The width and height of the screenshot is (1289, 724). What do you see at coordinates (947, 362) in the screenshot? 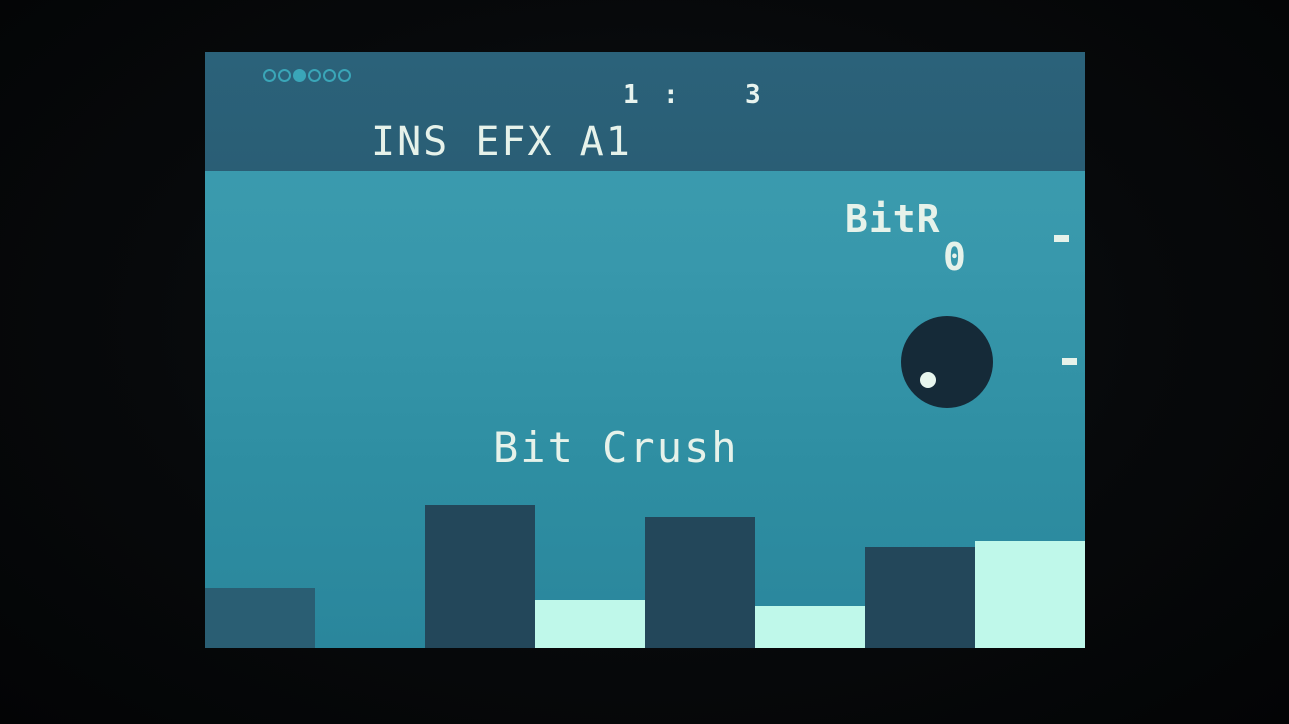
I see `parameter-knob` at bounding box center [947, 362].